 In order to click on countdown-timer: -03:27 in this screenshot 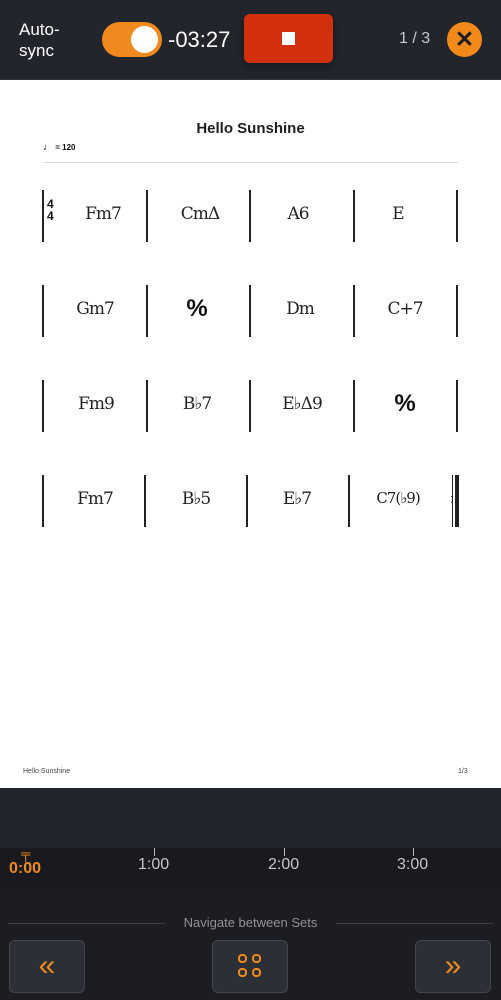, I will do `click(199, 39)`.